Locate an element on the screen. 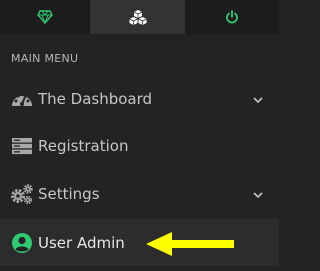 The height and width of the screenshot is (271, 320). user-circle-icon is located at coordinates (22, 243).